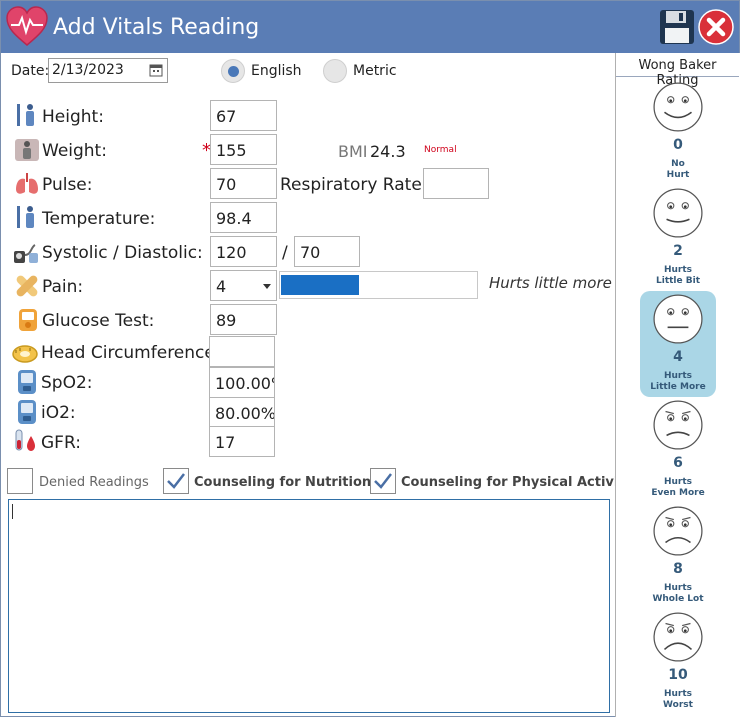 The height and width of the screenshot is (717, 740). I want to click on face-label-line1: No, so click(678, 164).